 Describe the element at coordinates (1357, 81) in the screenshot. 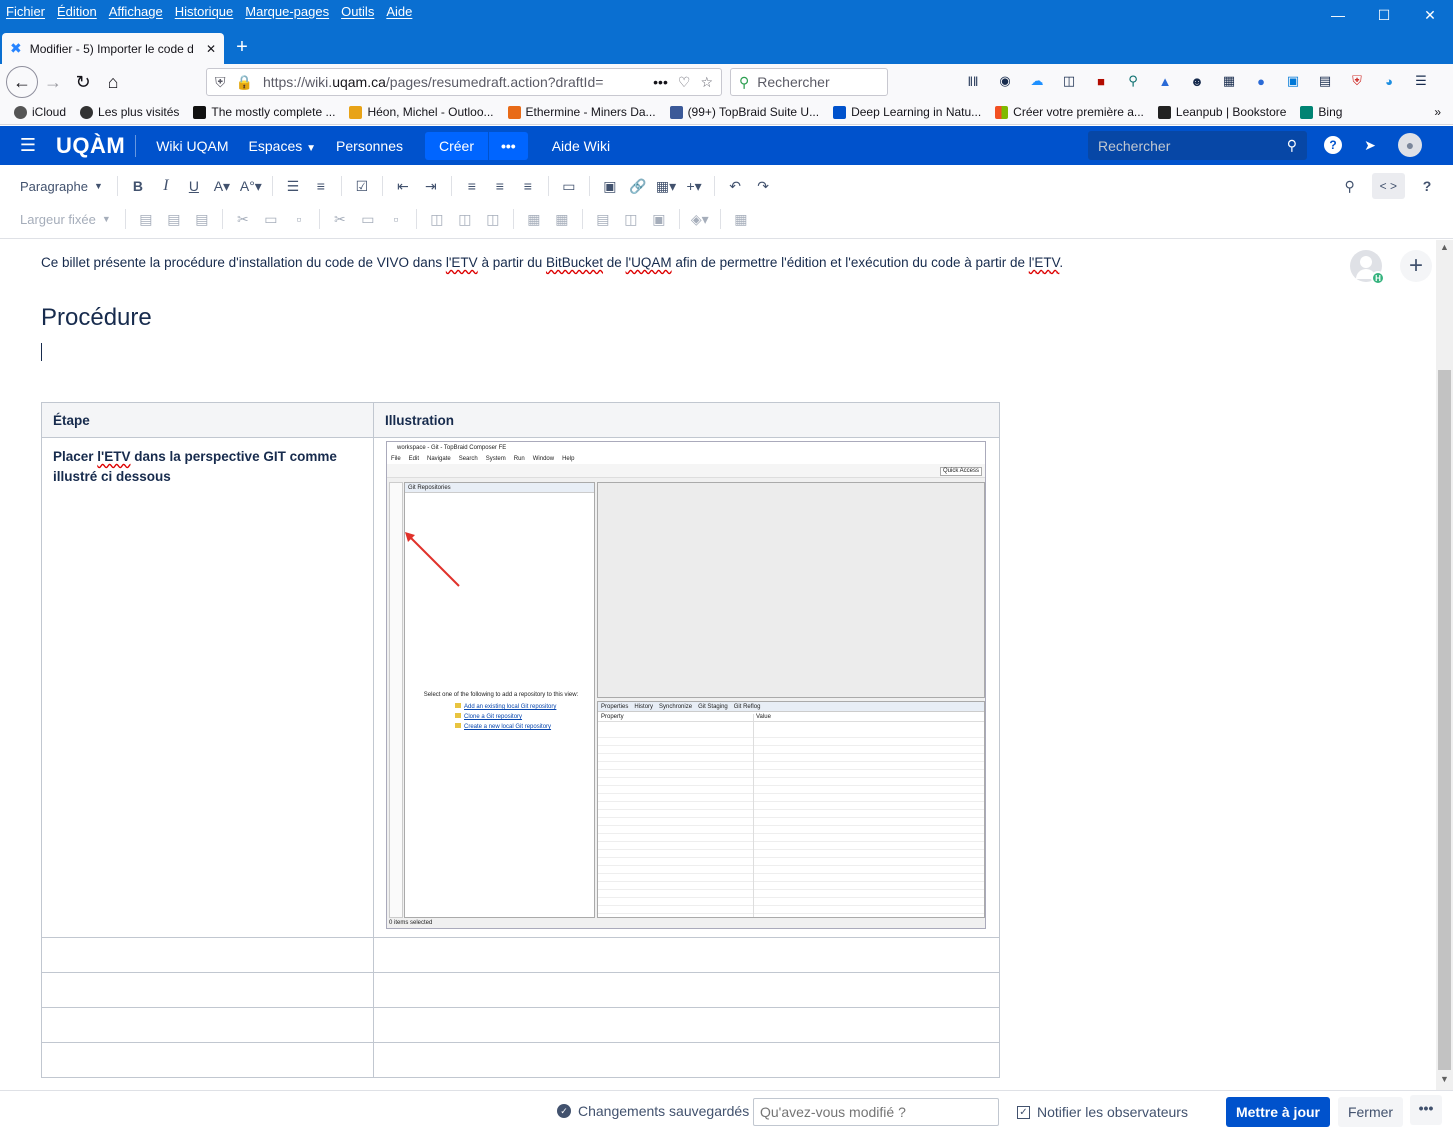

I see `adblock-icon: ⛨` at that location.